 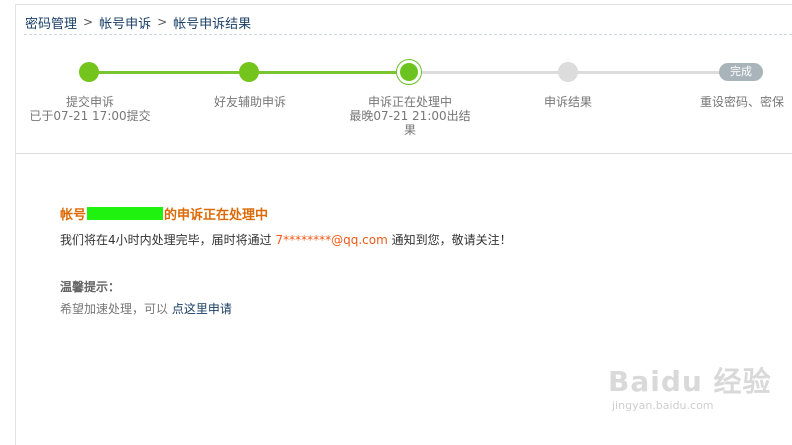 What do you see at coordinates (451, 240) in the screenshot?
I see `notify-text-after: 通知到您，敬请关注！` at bounding box center [451, 240].